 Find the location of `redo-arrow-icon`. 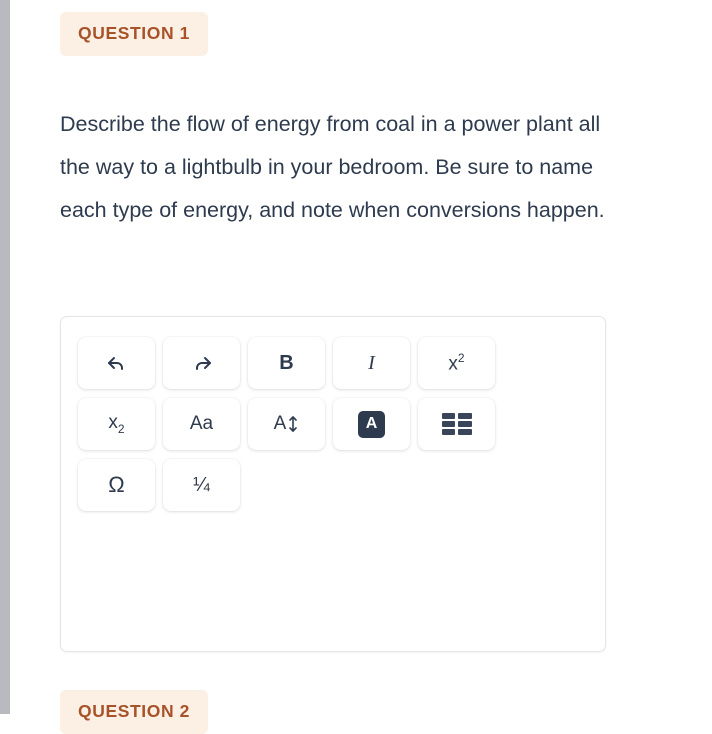

redo-arrow-icon is located at coordinates (202, 363).